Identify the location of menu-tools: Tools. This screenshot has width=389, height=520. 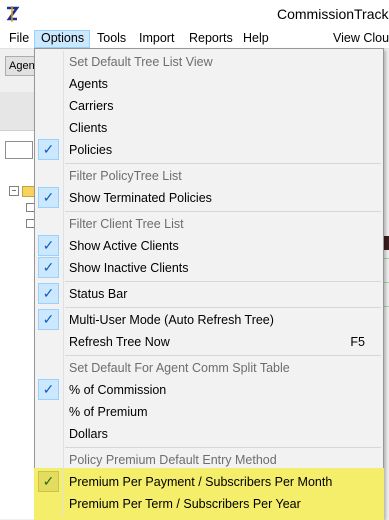
(111, 39).